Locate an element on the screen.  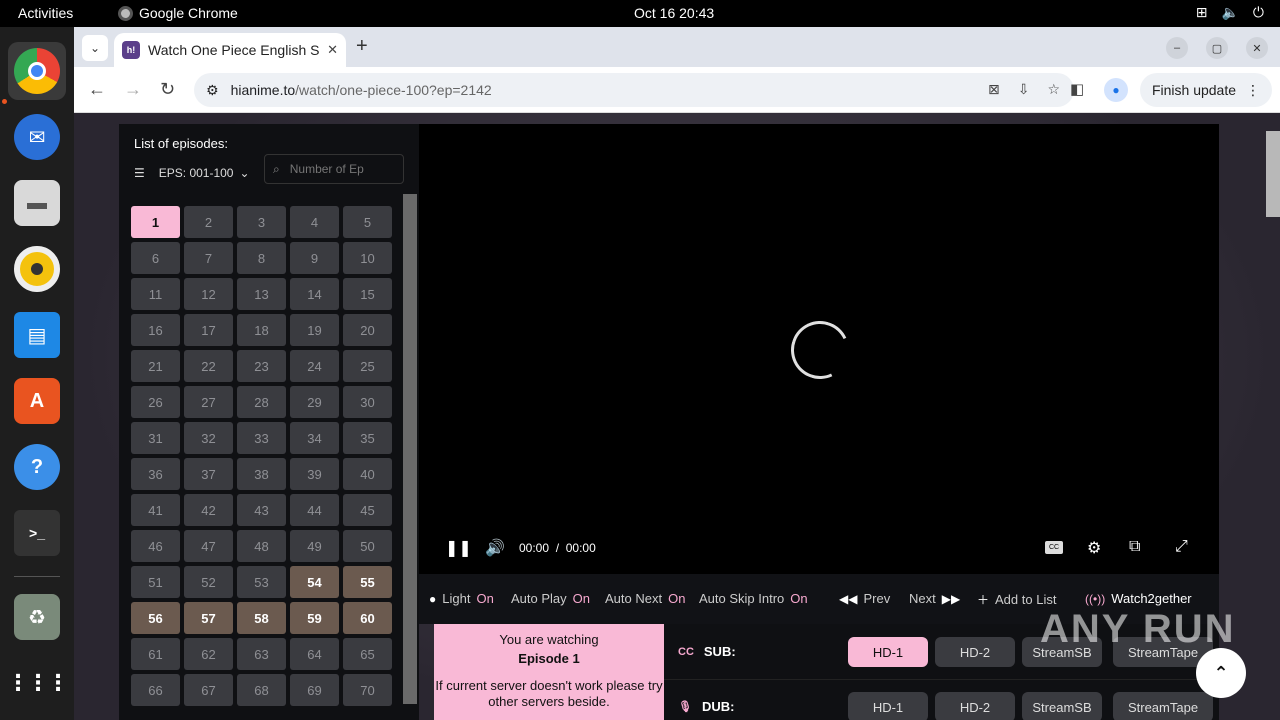
episode-button-31: 31 is located at coordinates (155, 438).